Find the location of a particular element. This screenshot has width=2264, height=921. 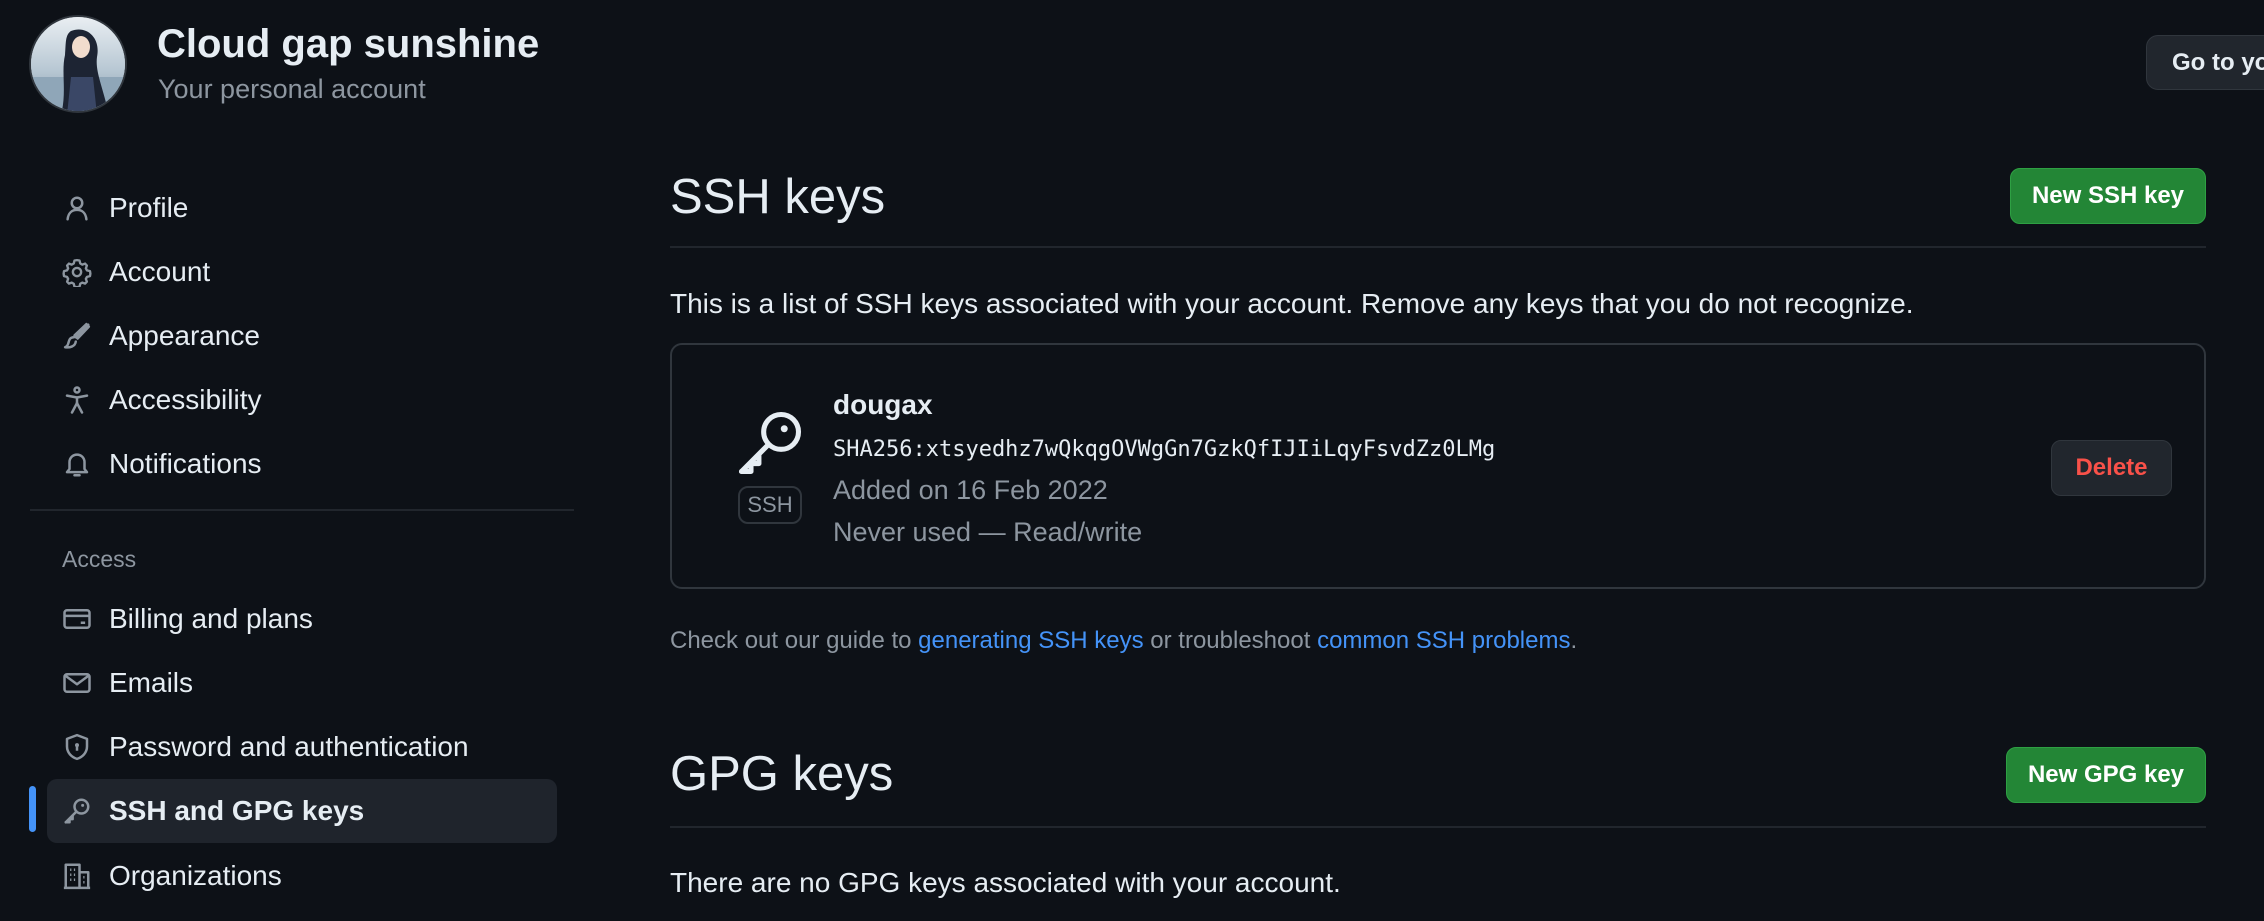

sidebar-item-label: Account is located at coordinates (160, 271).